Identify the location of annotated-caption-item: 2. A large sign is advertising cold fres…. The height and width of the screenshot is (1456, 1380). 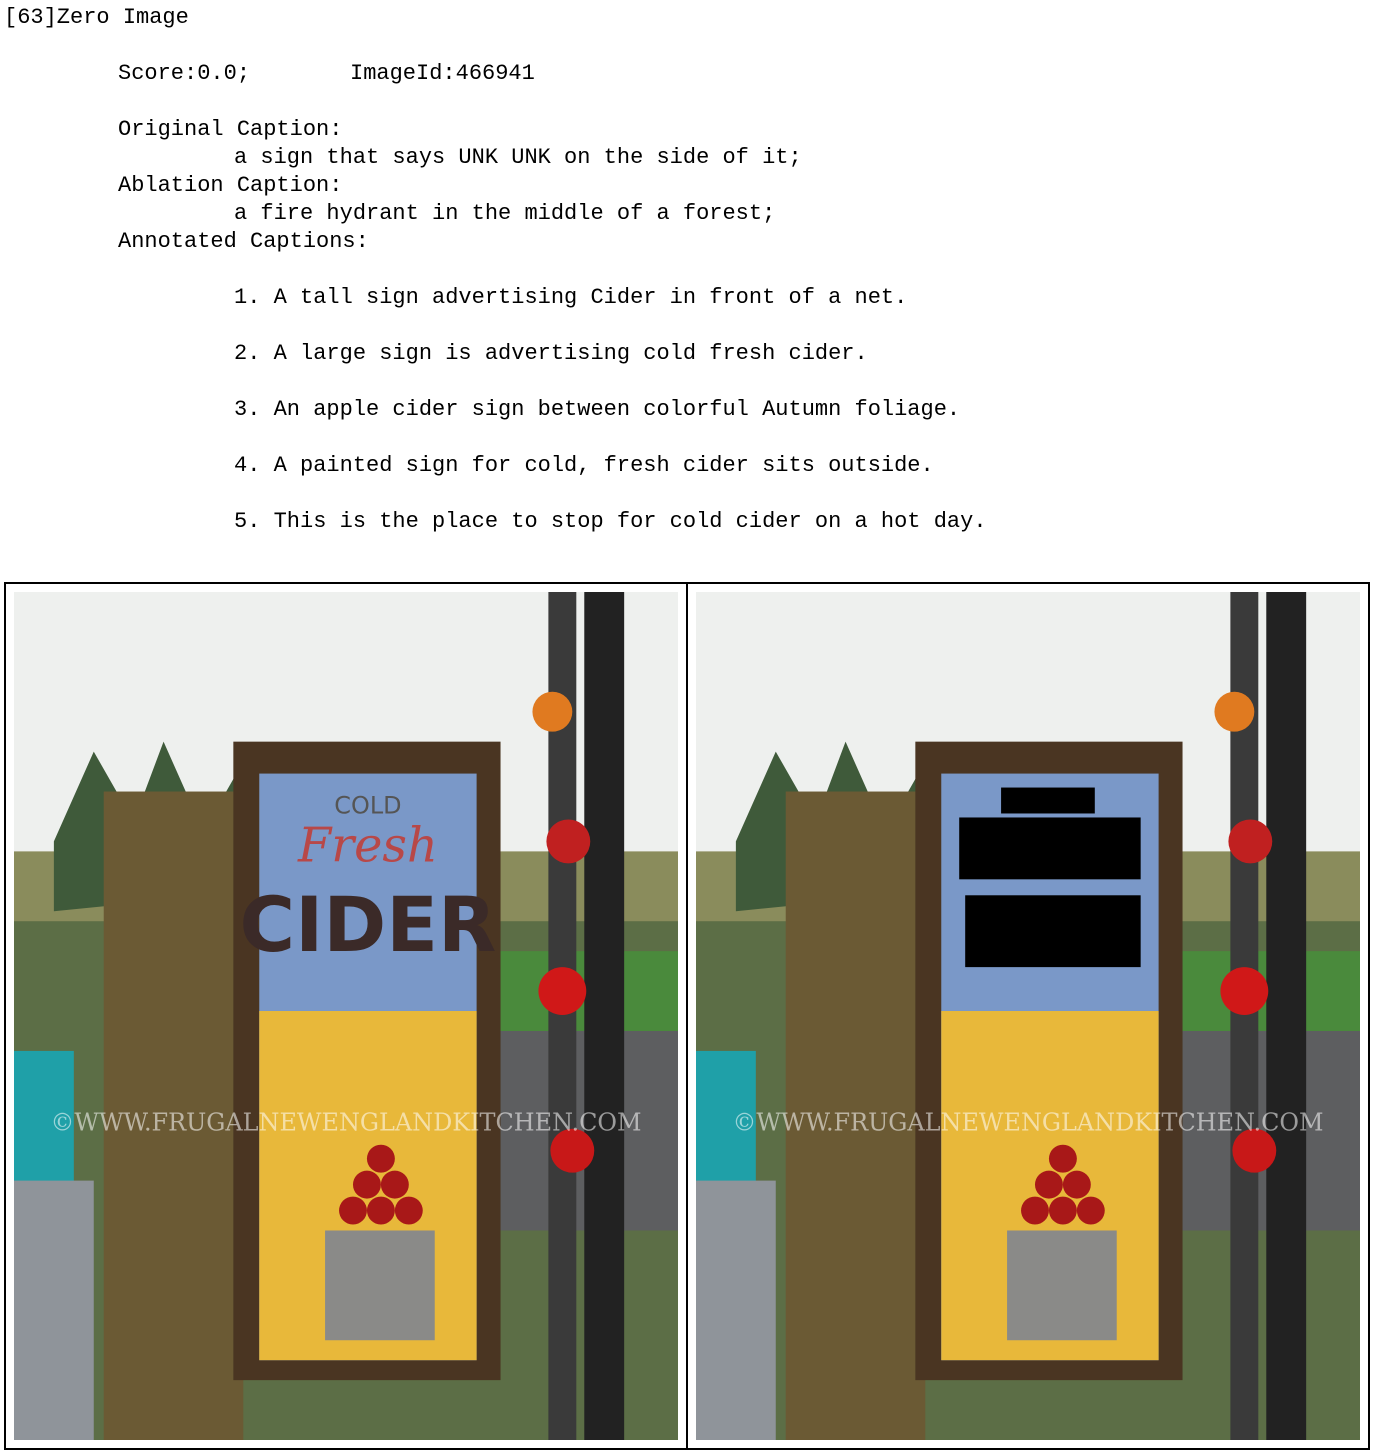
(551, 353).